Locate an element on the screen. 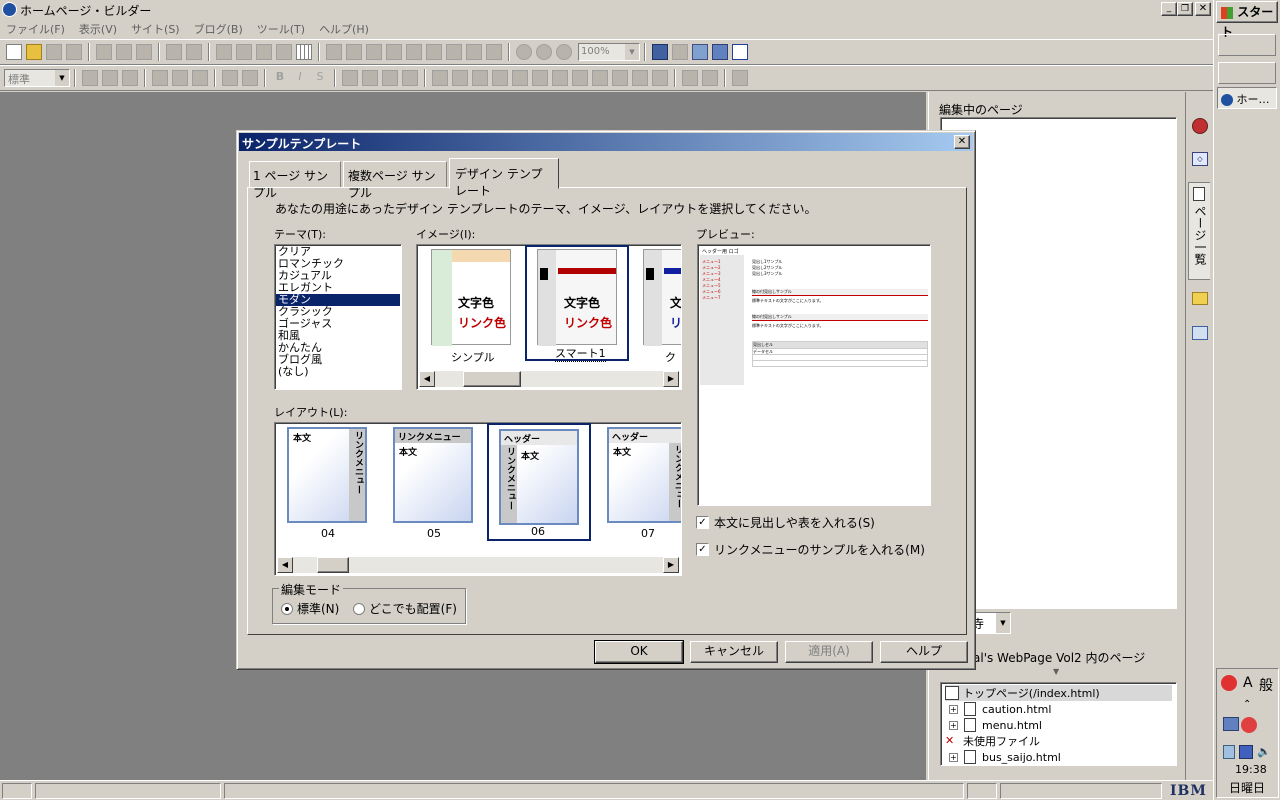 The image size is (1280, 800). lock-icon is located at coordinates (740, 78).